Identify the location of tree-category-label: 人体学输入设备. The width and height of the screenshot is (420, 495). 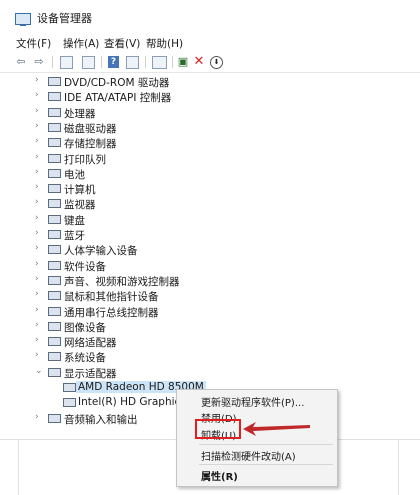
(101, 251).